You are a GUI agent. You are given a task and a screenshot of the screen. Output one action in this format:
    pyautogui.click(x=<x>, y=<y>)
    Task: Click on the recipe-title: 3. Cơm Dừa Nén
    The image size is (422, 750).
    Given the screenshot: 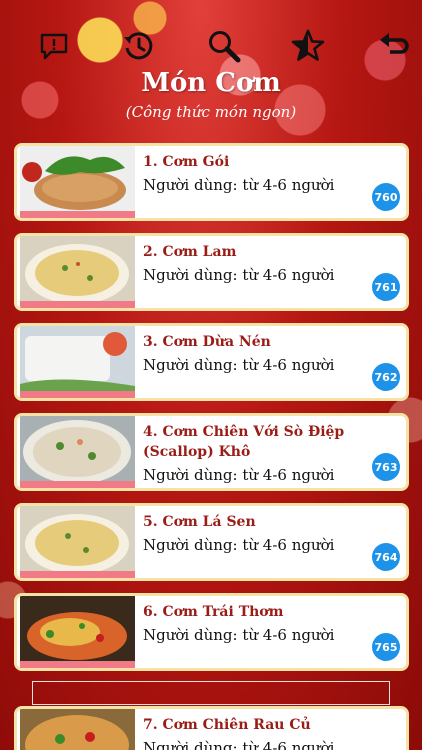 What is the action you would take?
    pyautogui.click(x=207, y=342)
    